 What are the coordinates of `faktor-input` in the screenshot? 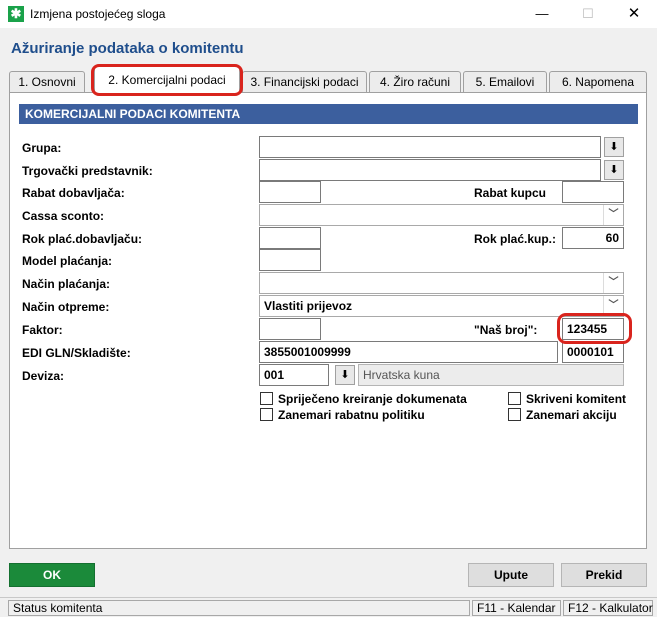 It's located at (290, 329).